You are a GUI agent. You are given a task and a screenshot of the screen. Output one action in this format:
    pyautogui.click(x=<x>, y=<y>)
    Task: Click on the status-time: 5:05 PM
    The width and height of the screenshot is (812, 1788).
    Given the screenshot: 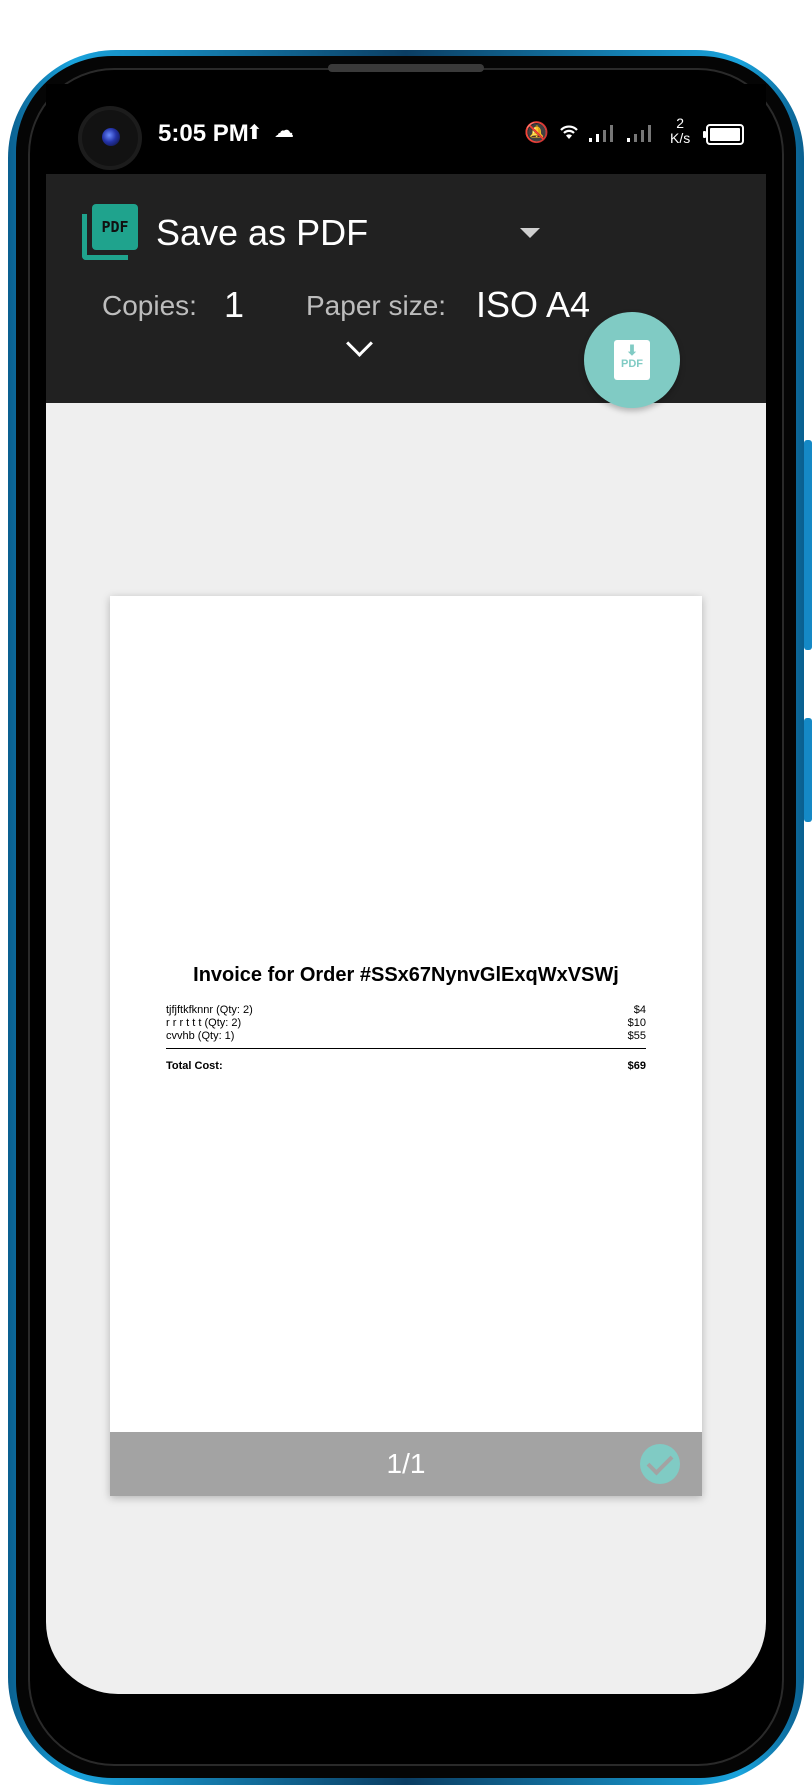 What is the action you would take?
    pyautogui.click(x=203, y=133)
    